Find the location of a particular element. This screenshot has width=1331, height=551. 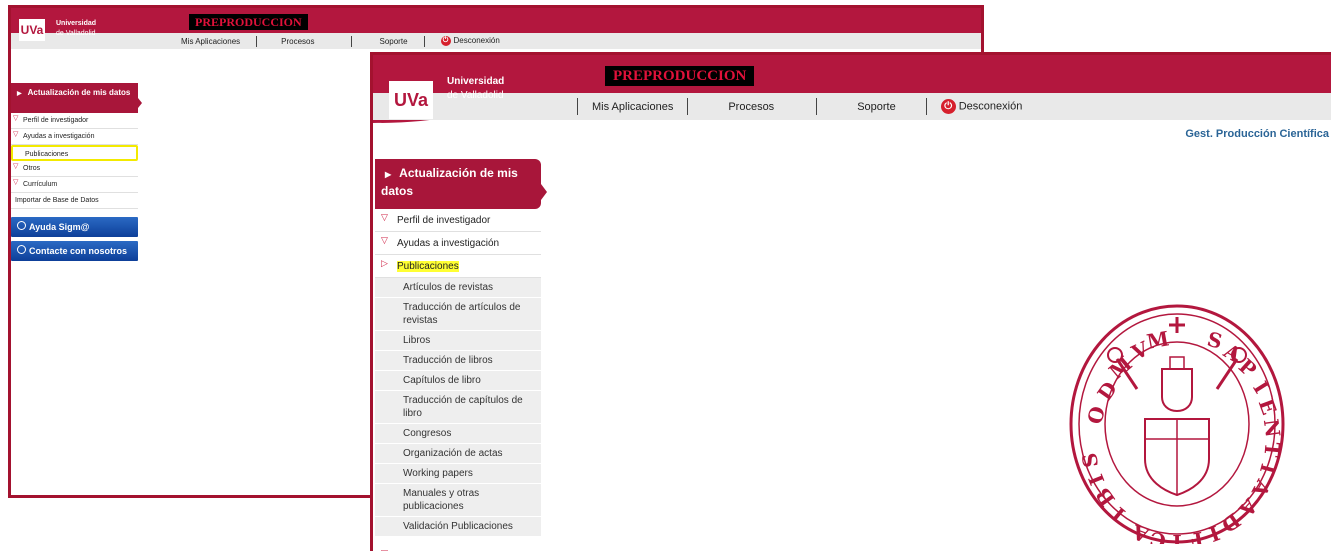

contact-button: Contacte con nosotros is located at coordinates (74, 251).